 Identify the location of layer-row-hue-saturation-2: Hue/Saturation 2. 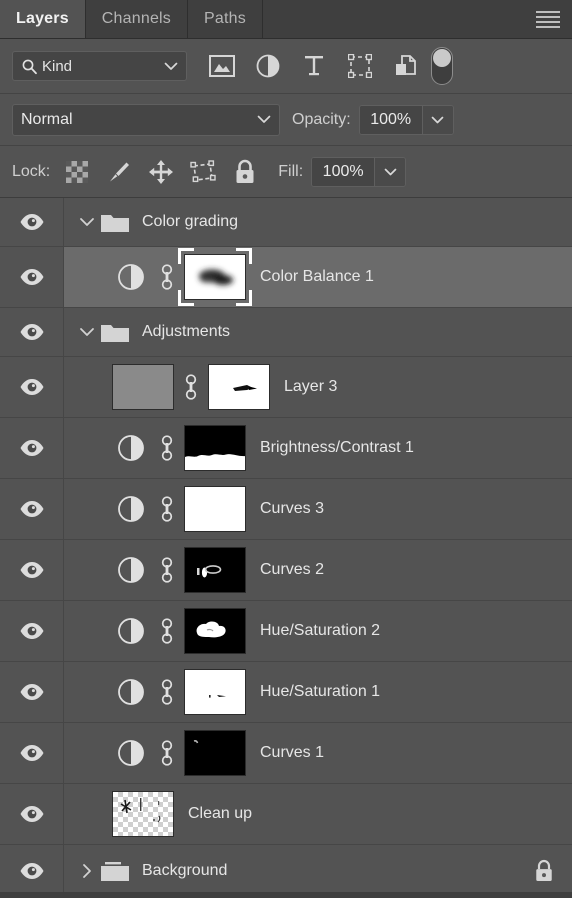
(286, 631).